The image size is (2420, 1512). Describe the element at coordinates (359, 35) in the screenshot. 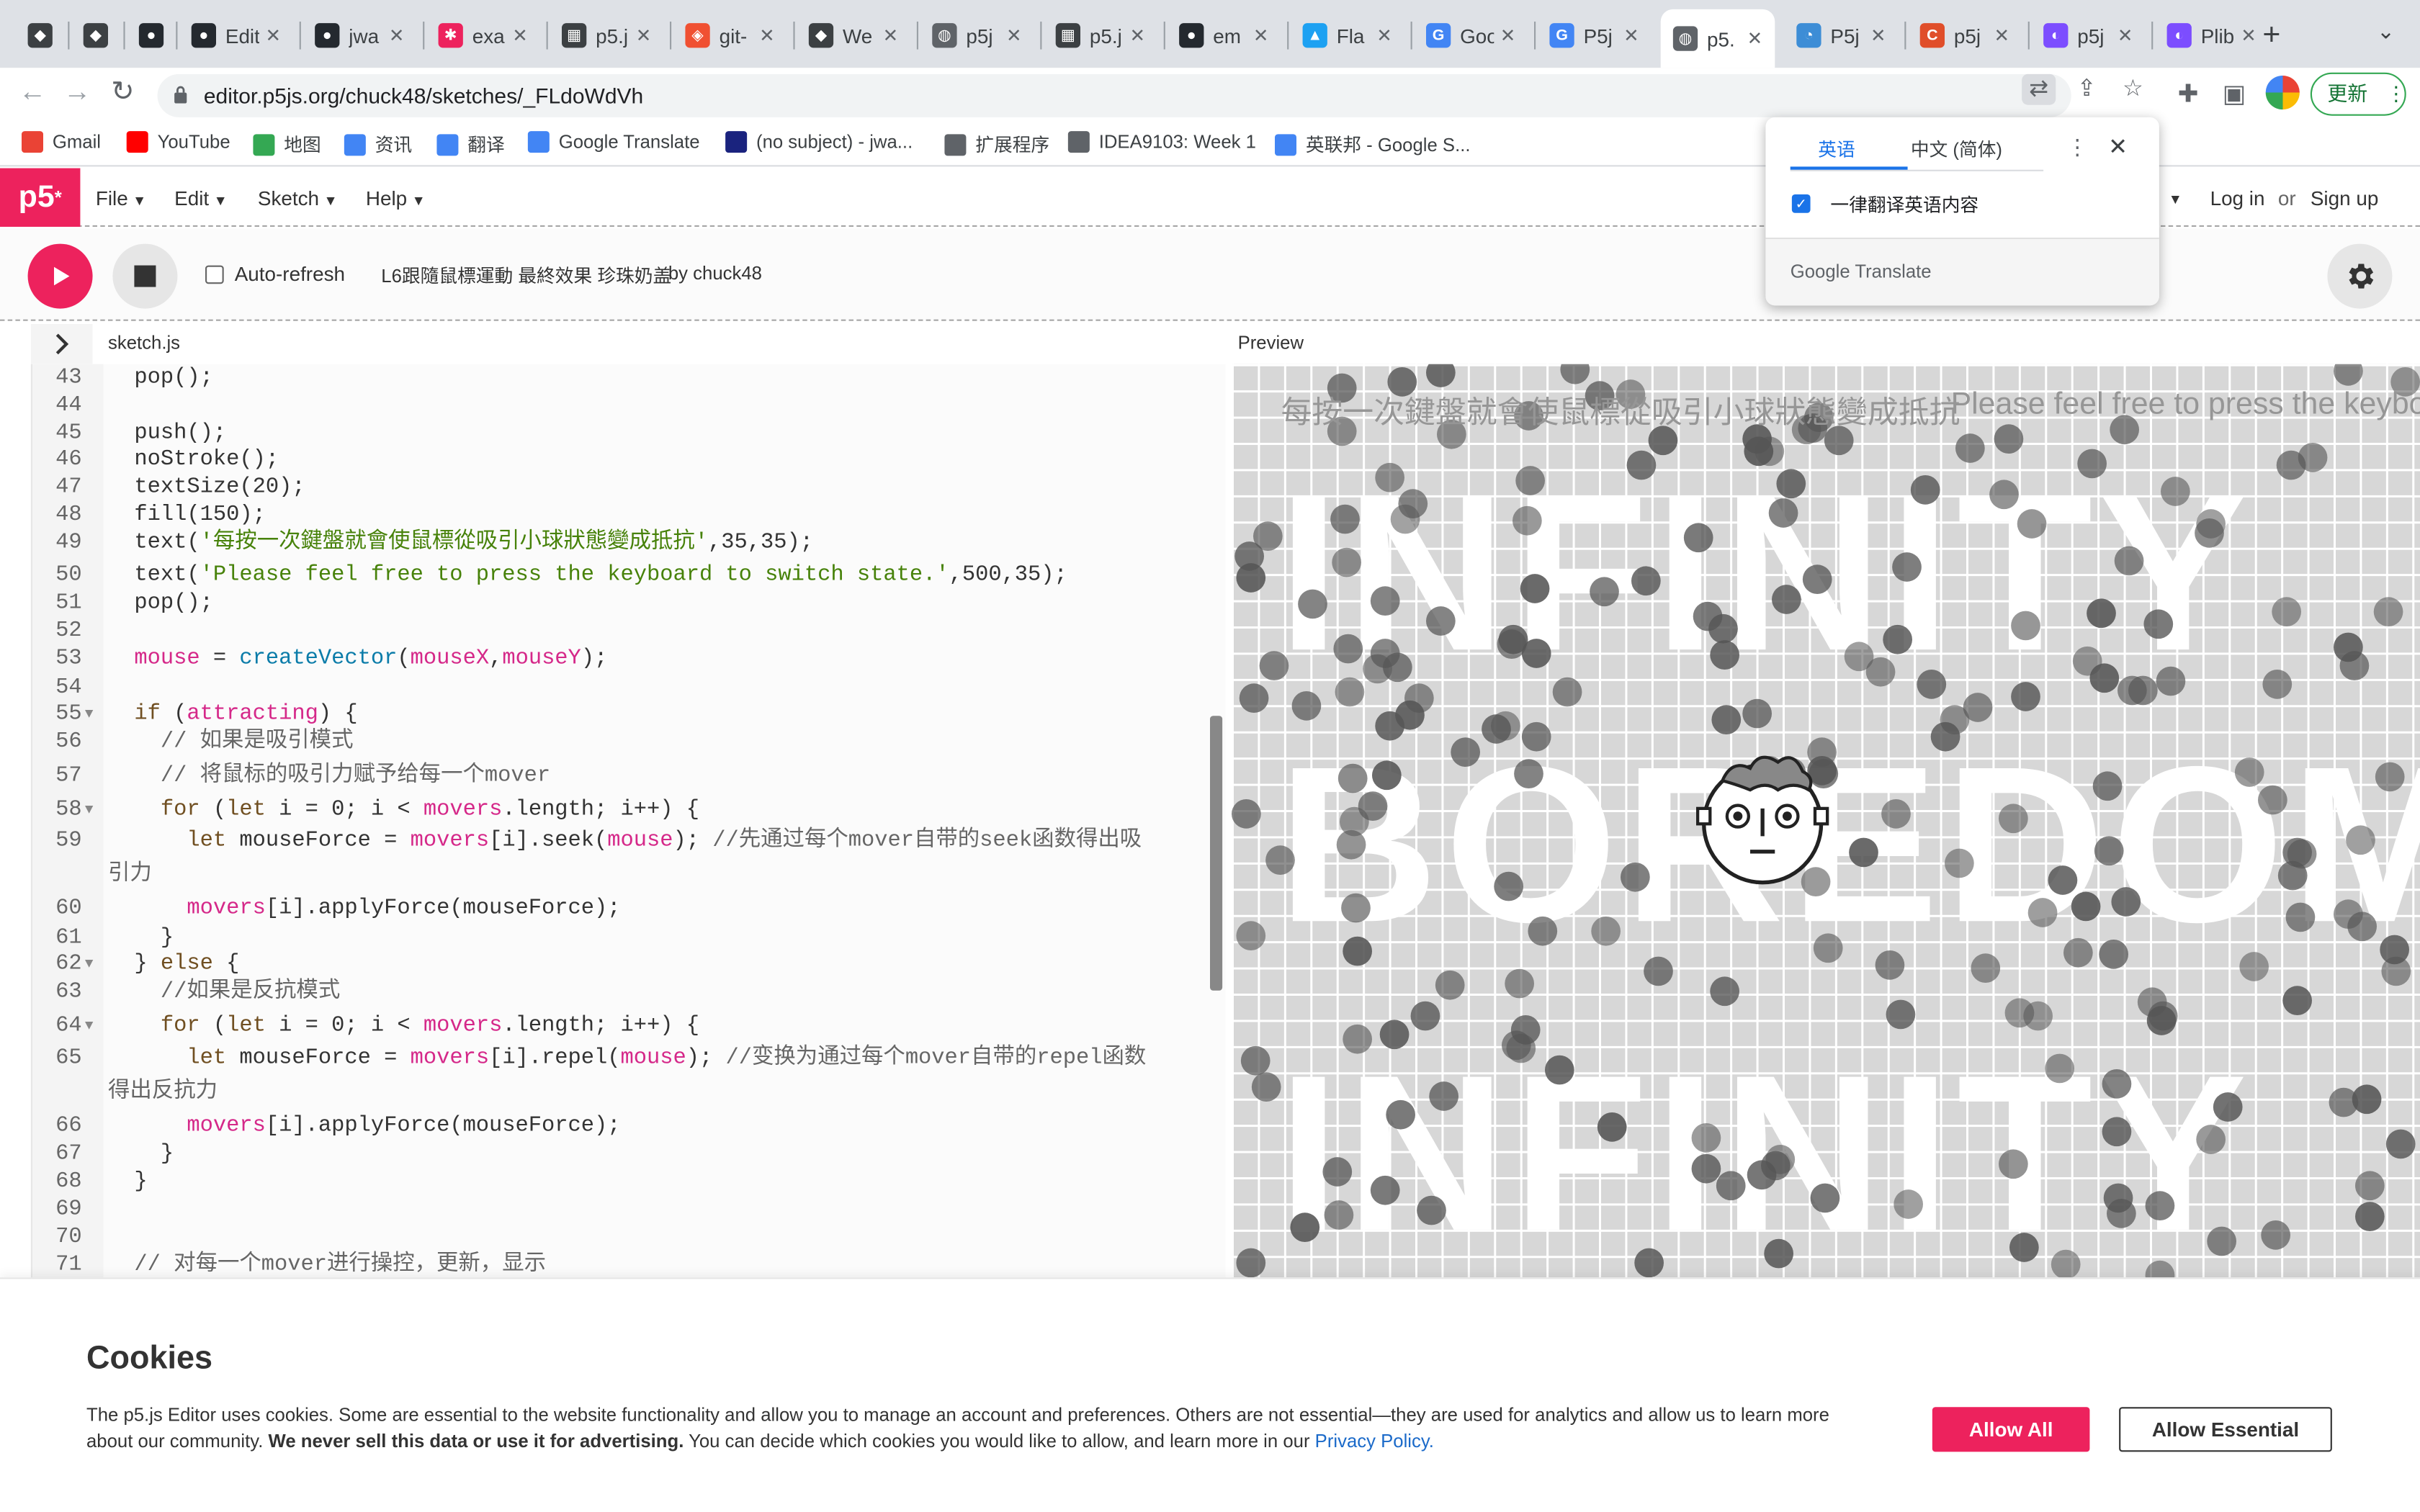

I see `browser-tab: ● jwa ✕` at that location.